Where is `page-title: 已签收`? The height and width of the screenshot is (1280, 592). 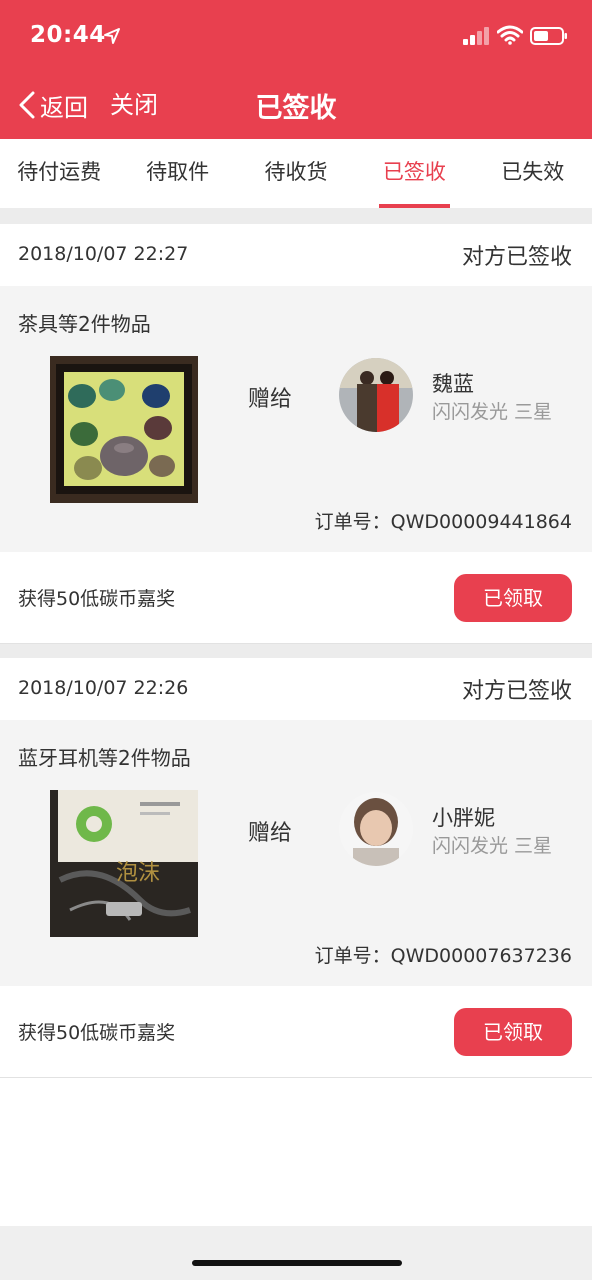
page-title: 已签收 is located at coordinates (296, 108).